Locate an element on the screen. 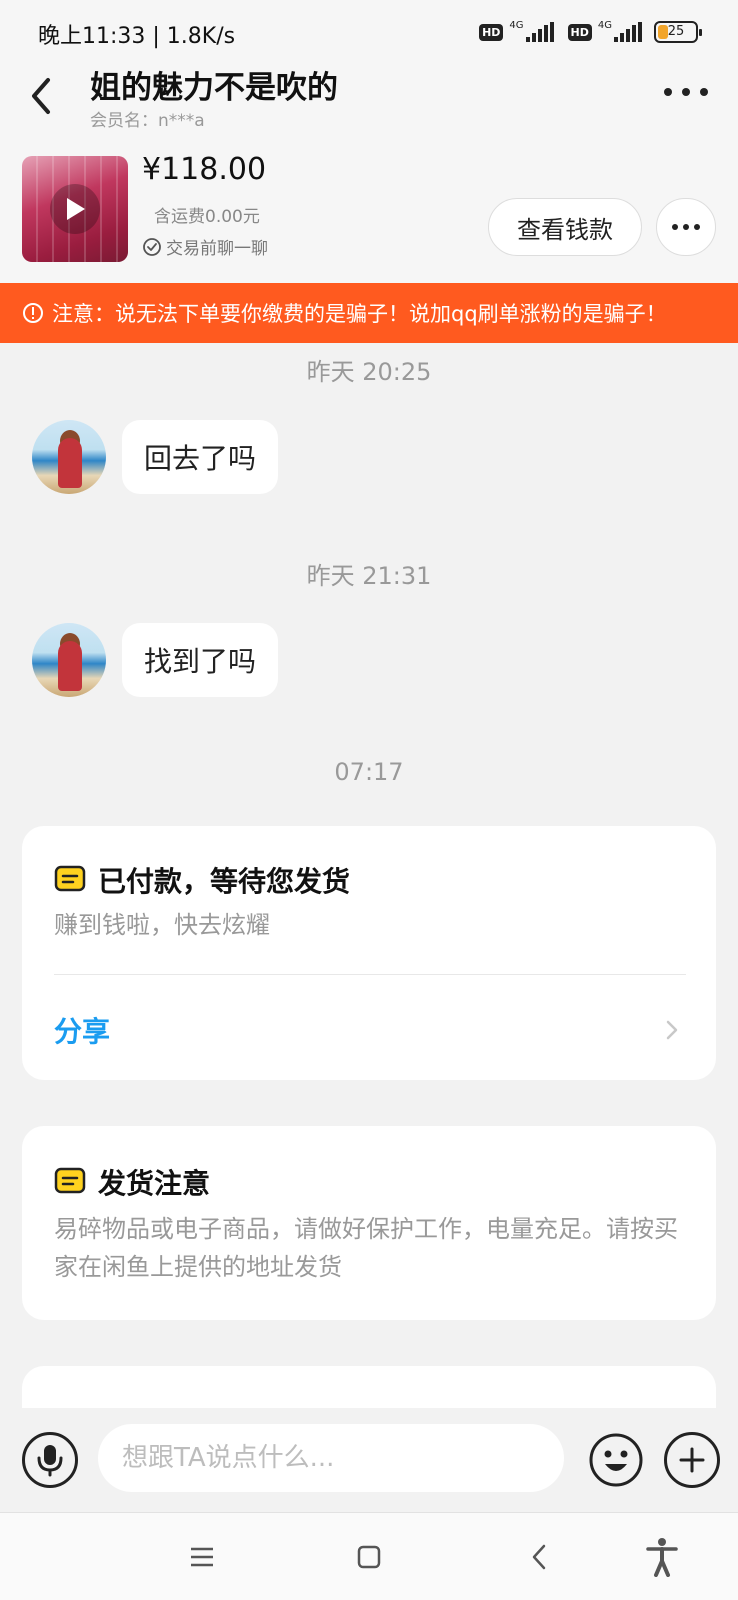  product-more-button is located at coordinates (686, 227).